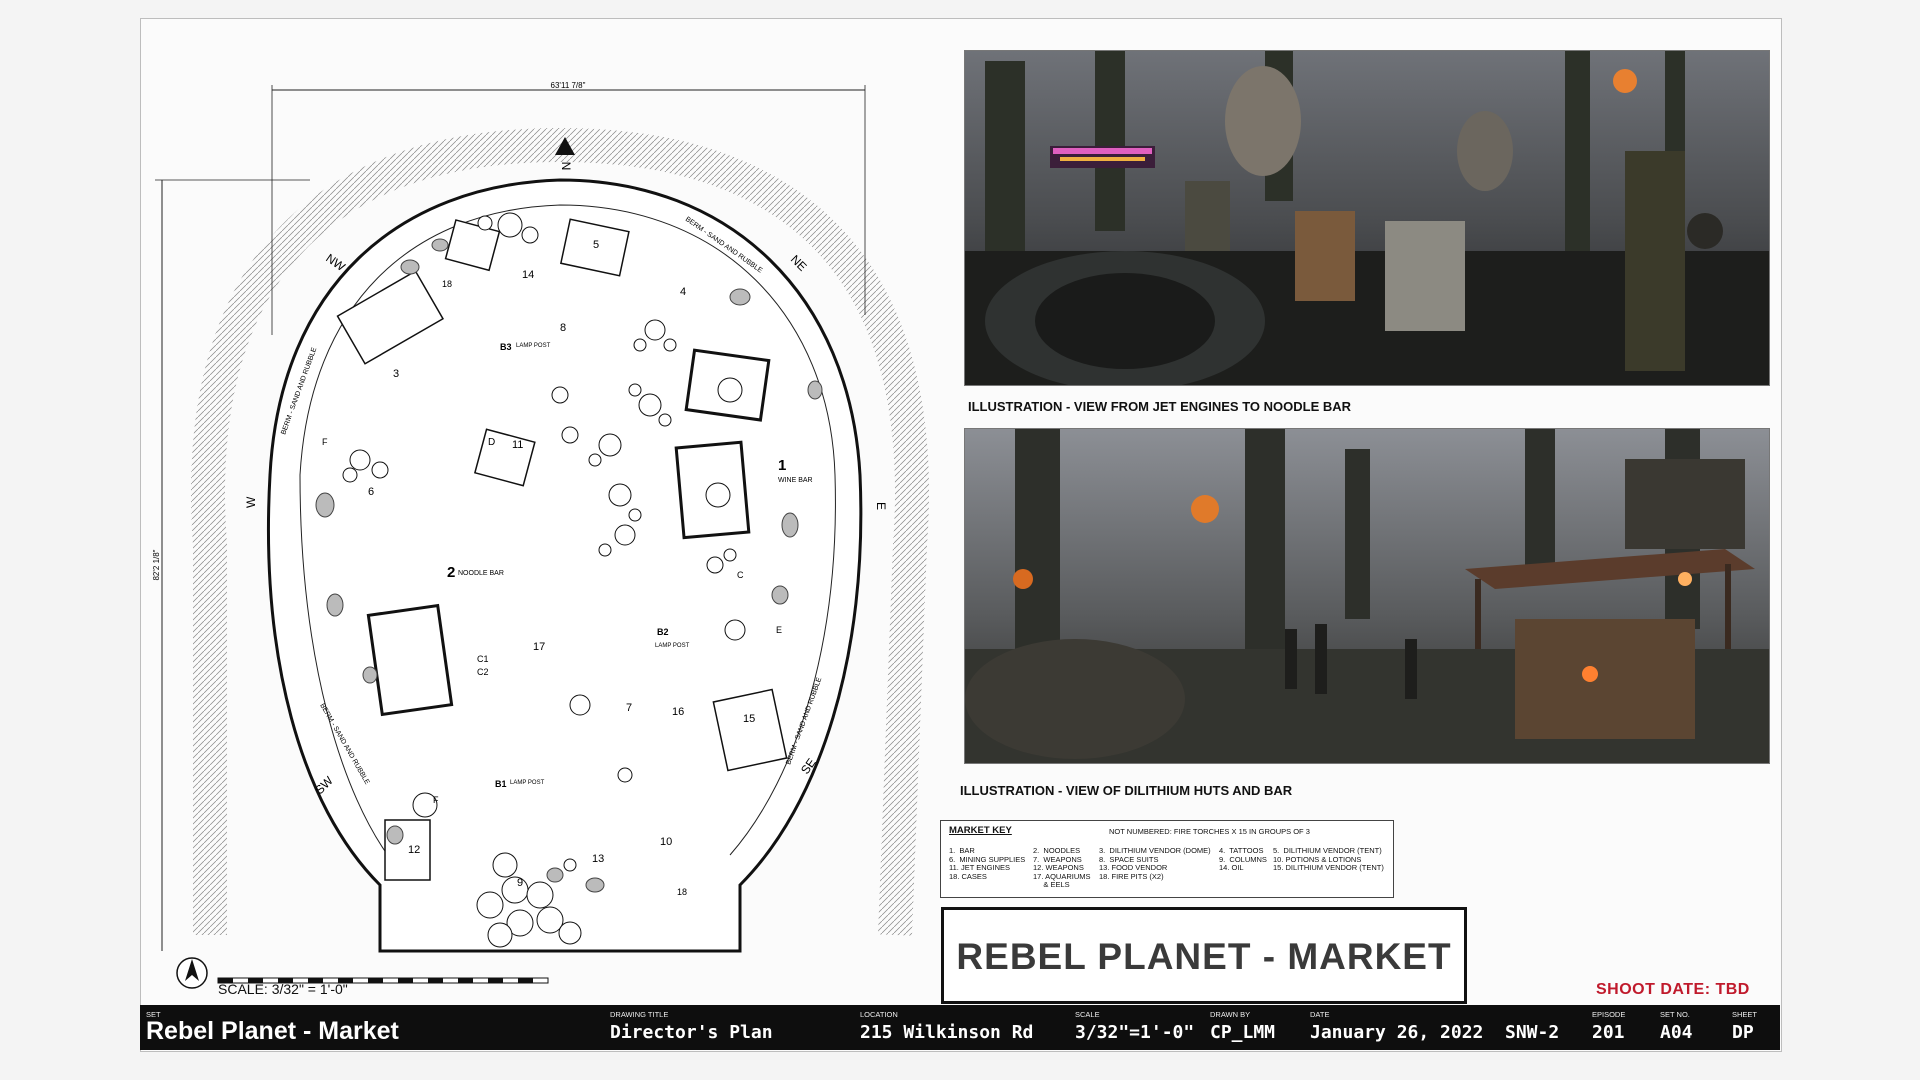 This screenshot has width=1920, height=1080. What do you see at coordinates (414, 850) in the screenshot?
I see `vendor-12: 12` at bounding box center [414, 850].